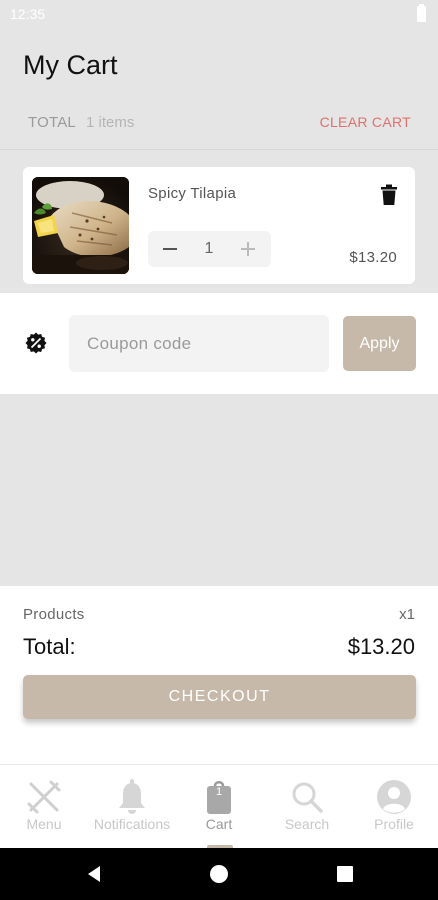 The image size is (438, 900). I want to click on quantity-value: 1, so click(209, 248).